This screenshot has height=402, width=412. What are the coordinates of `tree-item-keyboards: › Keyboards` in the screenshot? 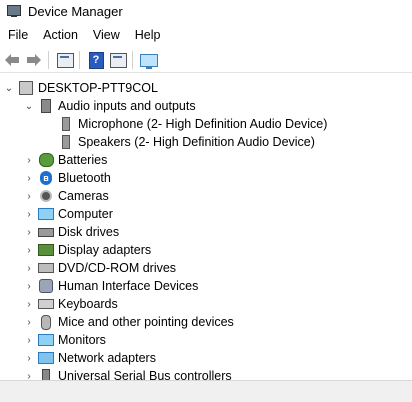 It's located at (71, 304).